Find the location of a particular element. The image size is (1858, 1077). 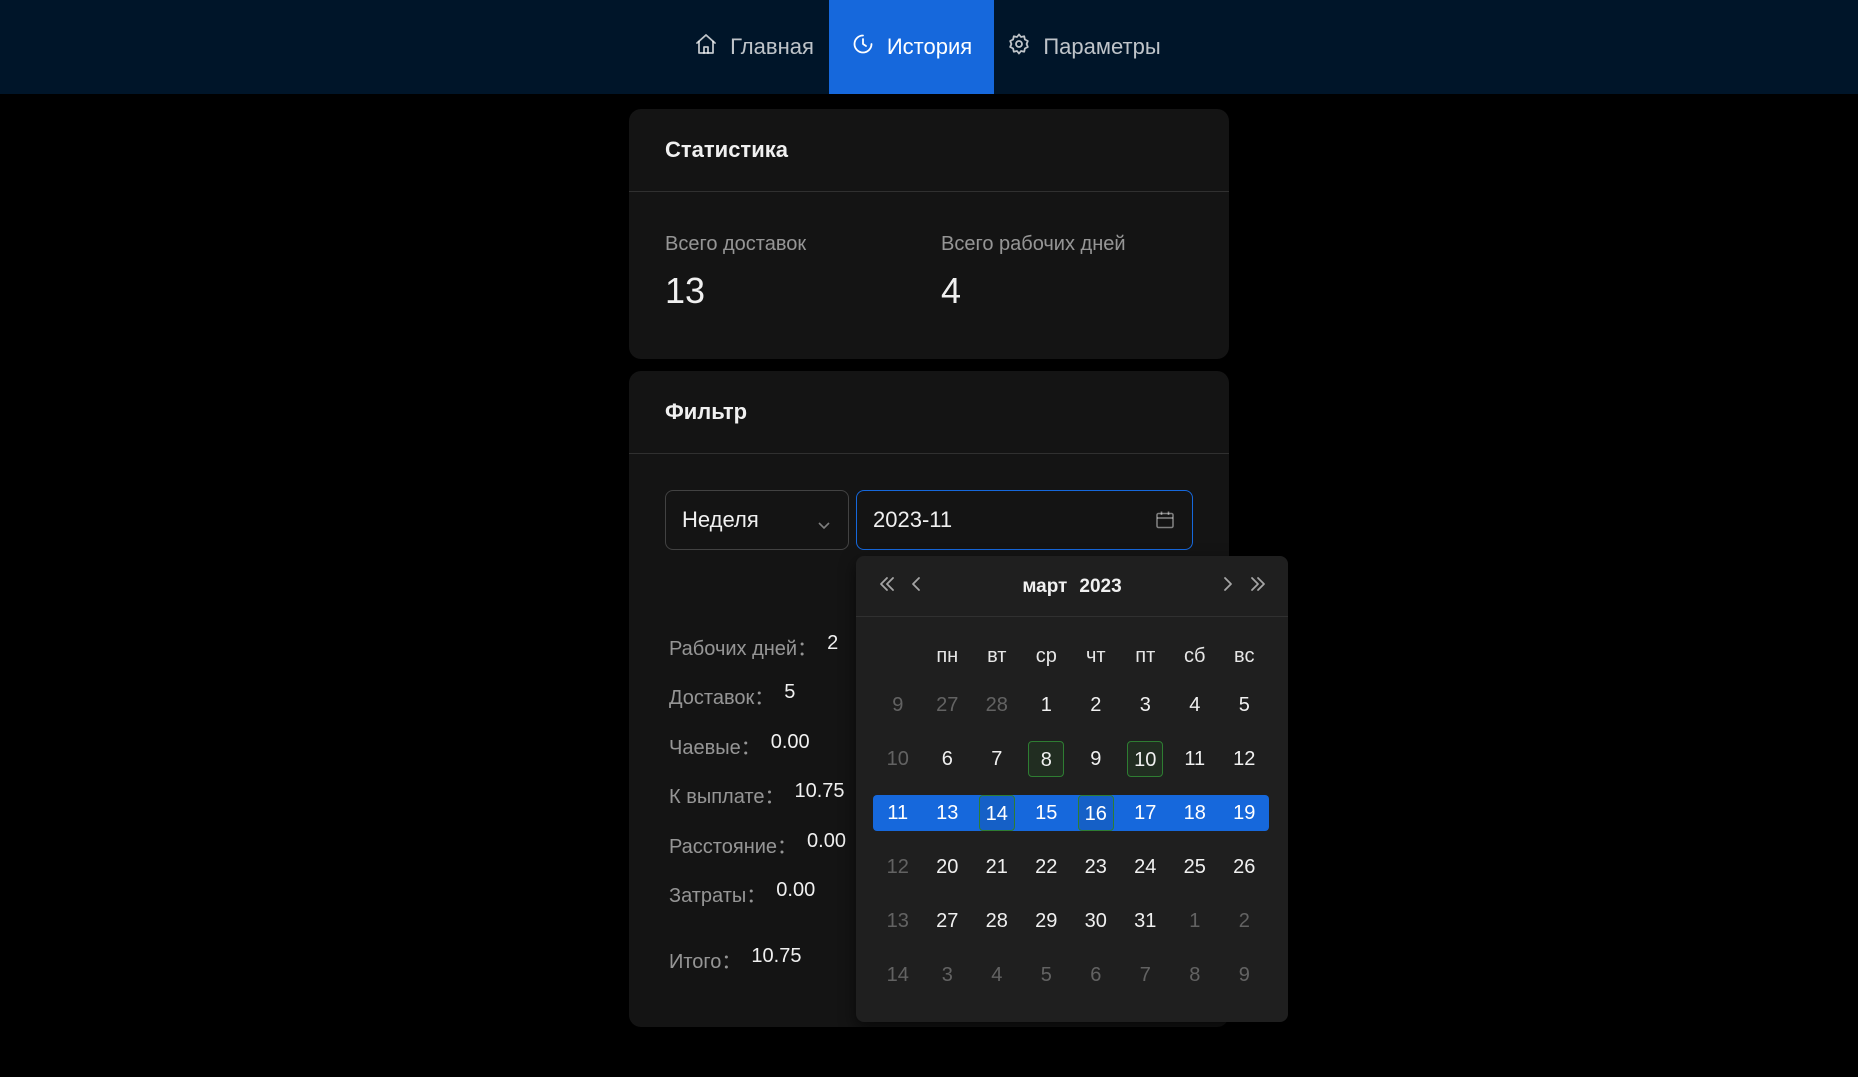

week-number: 10 is located at coordinates (897, 758).